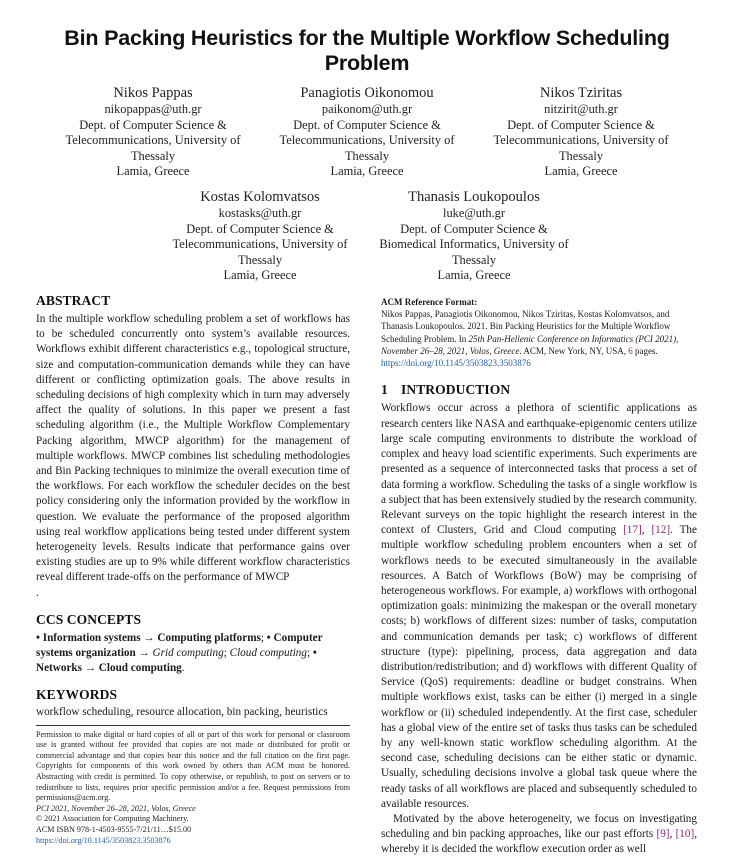 Image resolution: width=734 pixels, height=858 pixels. Describe the element at coordinates (645, 350) in the screenshot. I see `reference-text: pages.` at that location.